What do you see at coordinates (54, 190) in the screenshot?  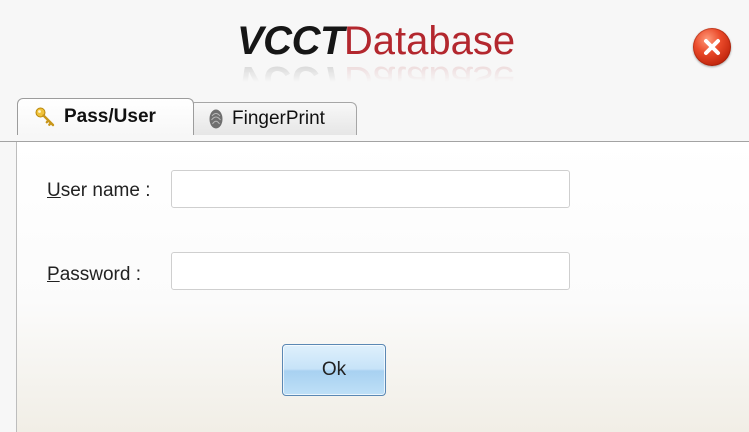 I see `username-label-accesskey: U` at bounding box center [54, 190].